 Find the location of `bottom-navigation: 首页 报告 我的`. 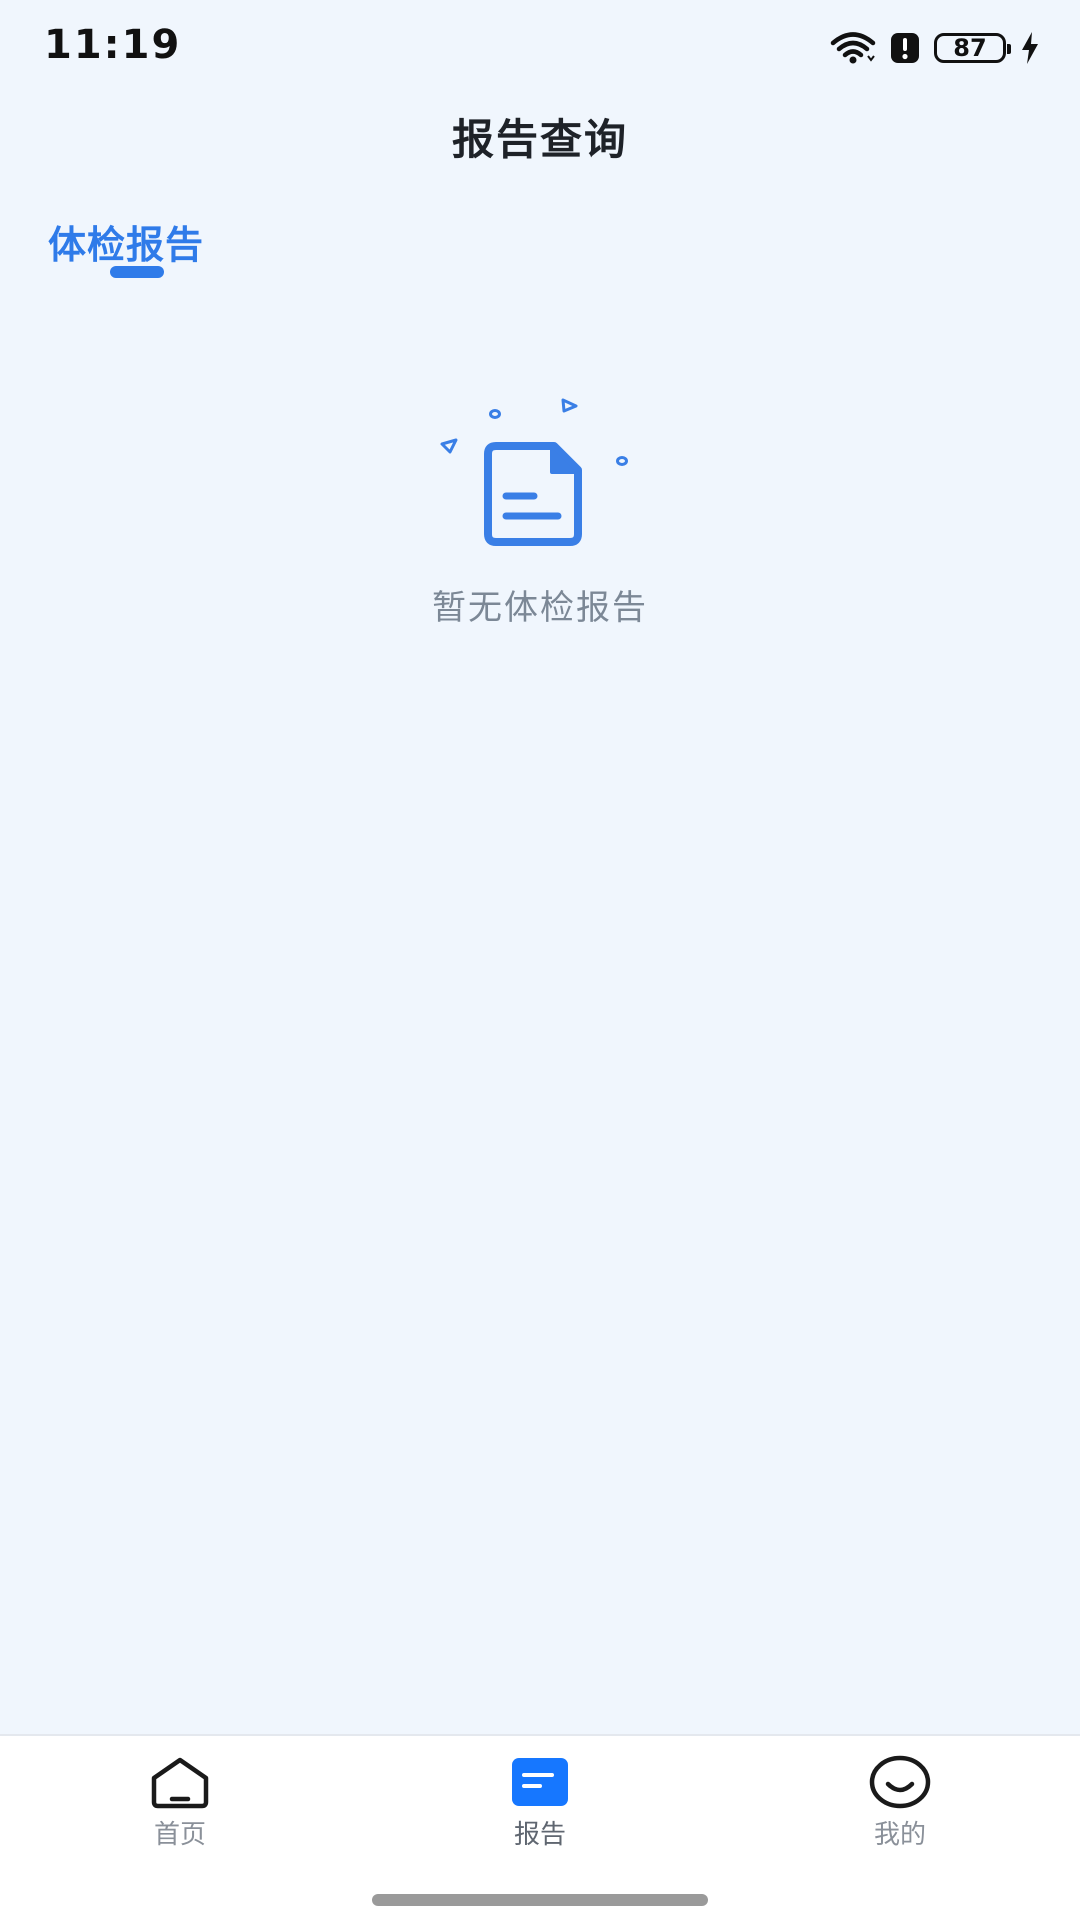

bottom-navigation: 首页 报告 我的 is located at coordinates (540, 1827).